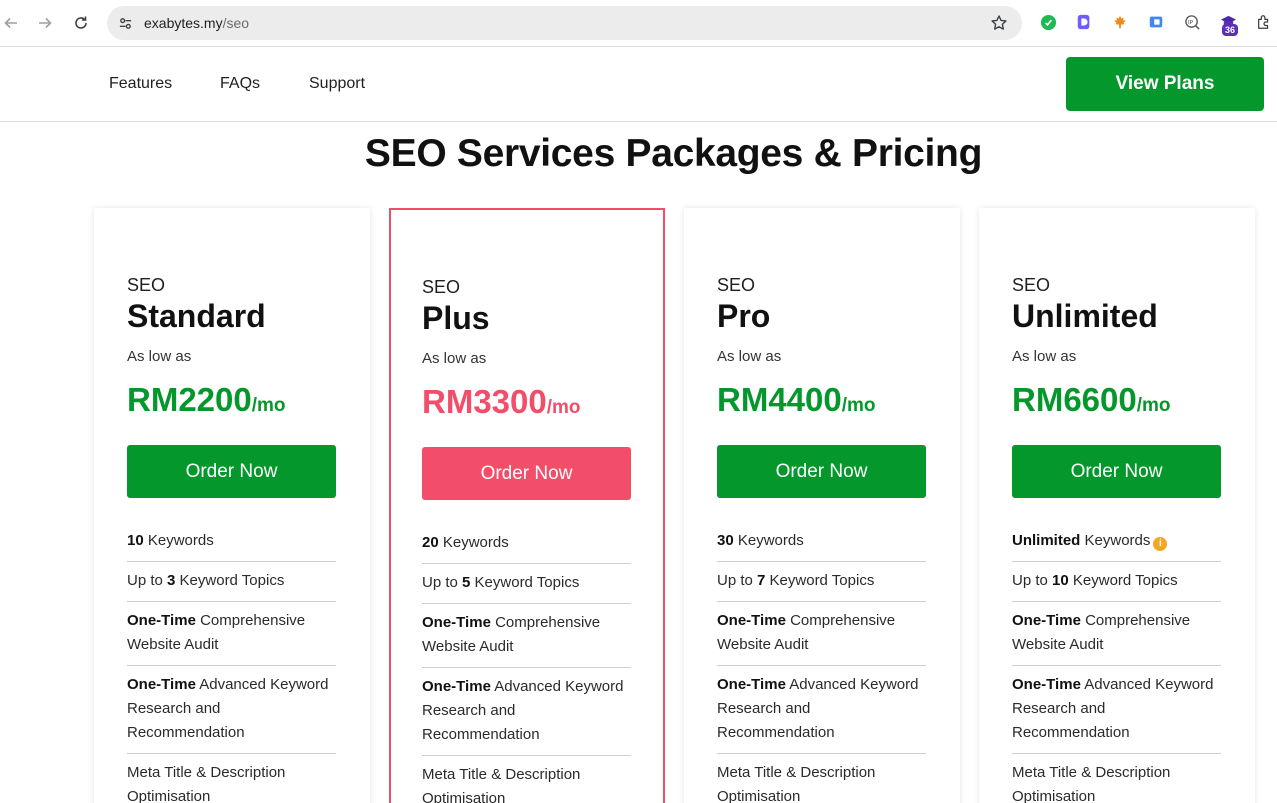 The width and height of the screenshot is (1277, 803). What do you see at coordinates (821, 543) in the screenshot?
I see `feature-keywords: 30 Keywords` at bounding box center [821, 543].